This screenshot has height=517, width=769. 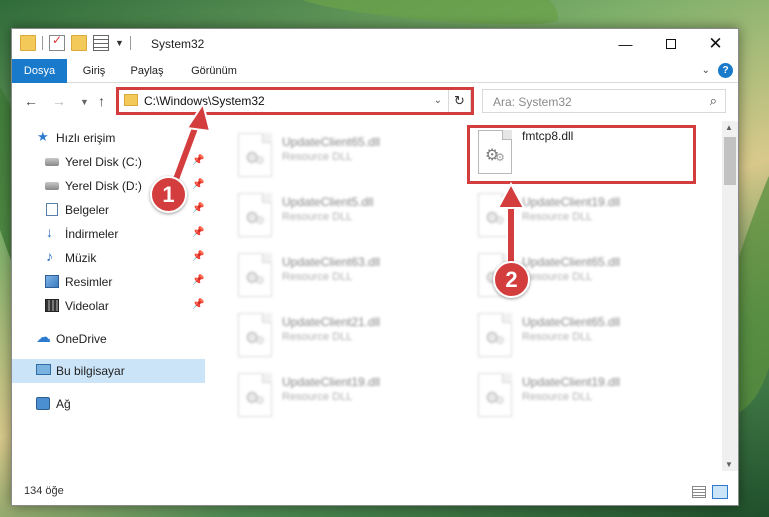 I want to click on view-options-icon, so click(x=101, y=43).